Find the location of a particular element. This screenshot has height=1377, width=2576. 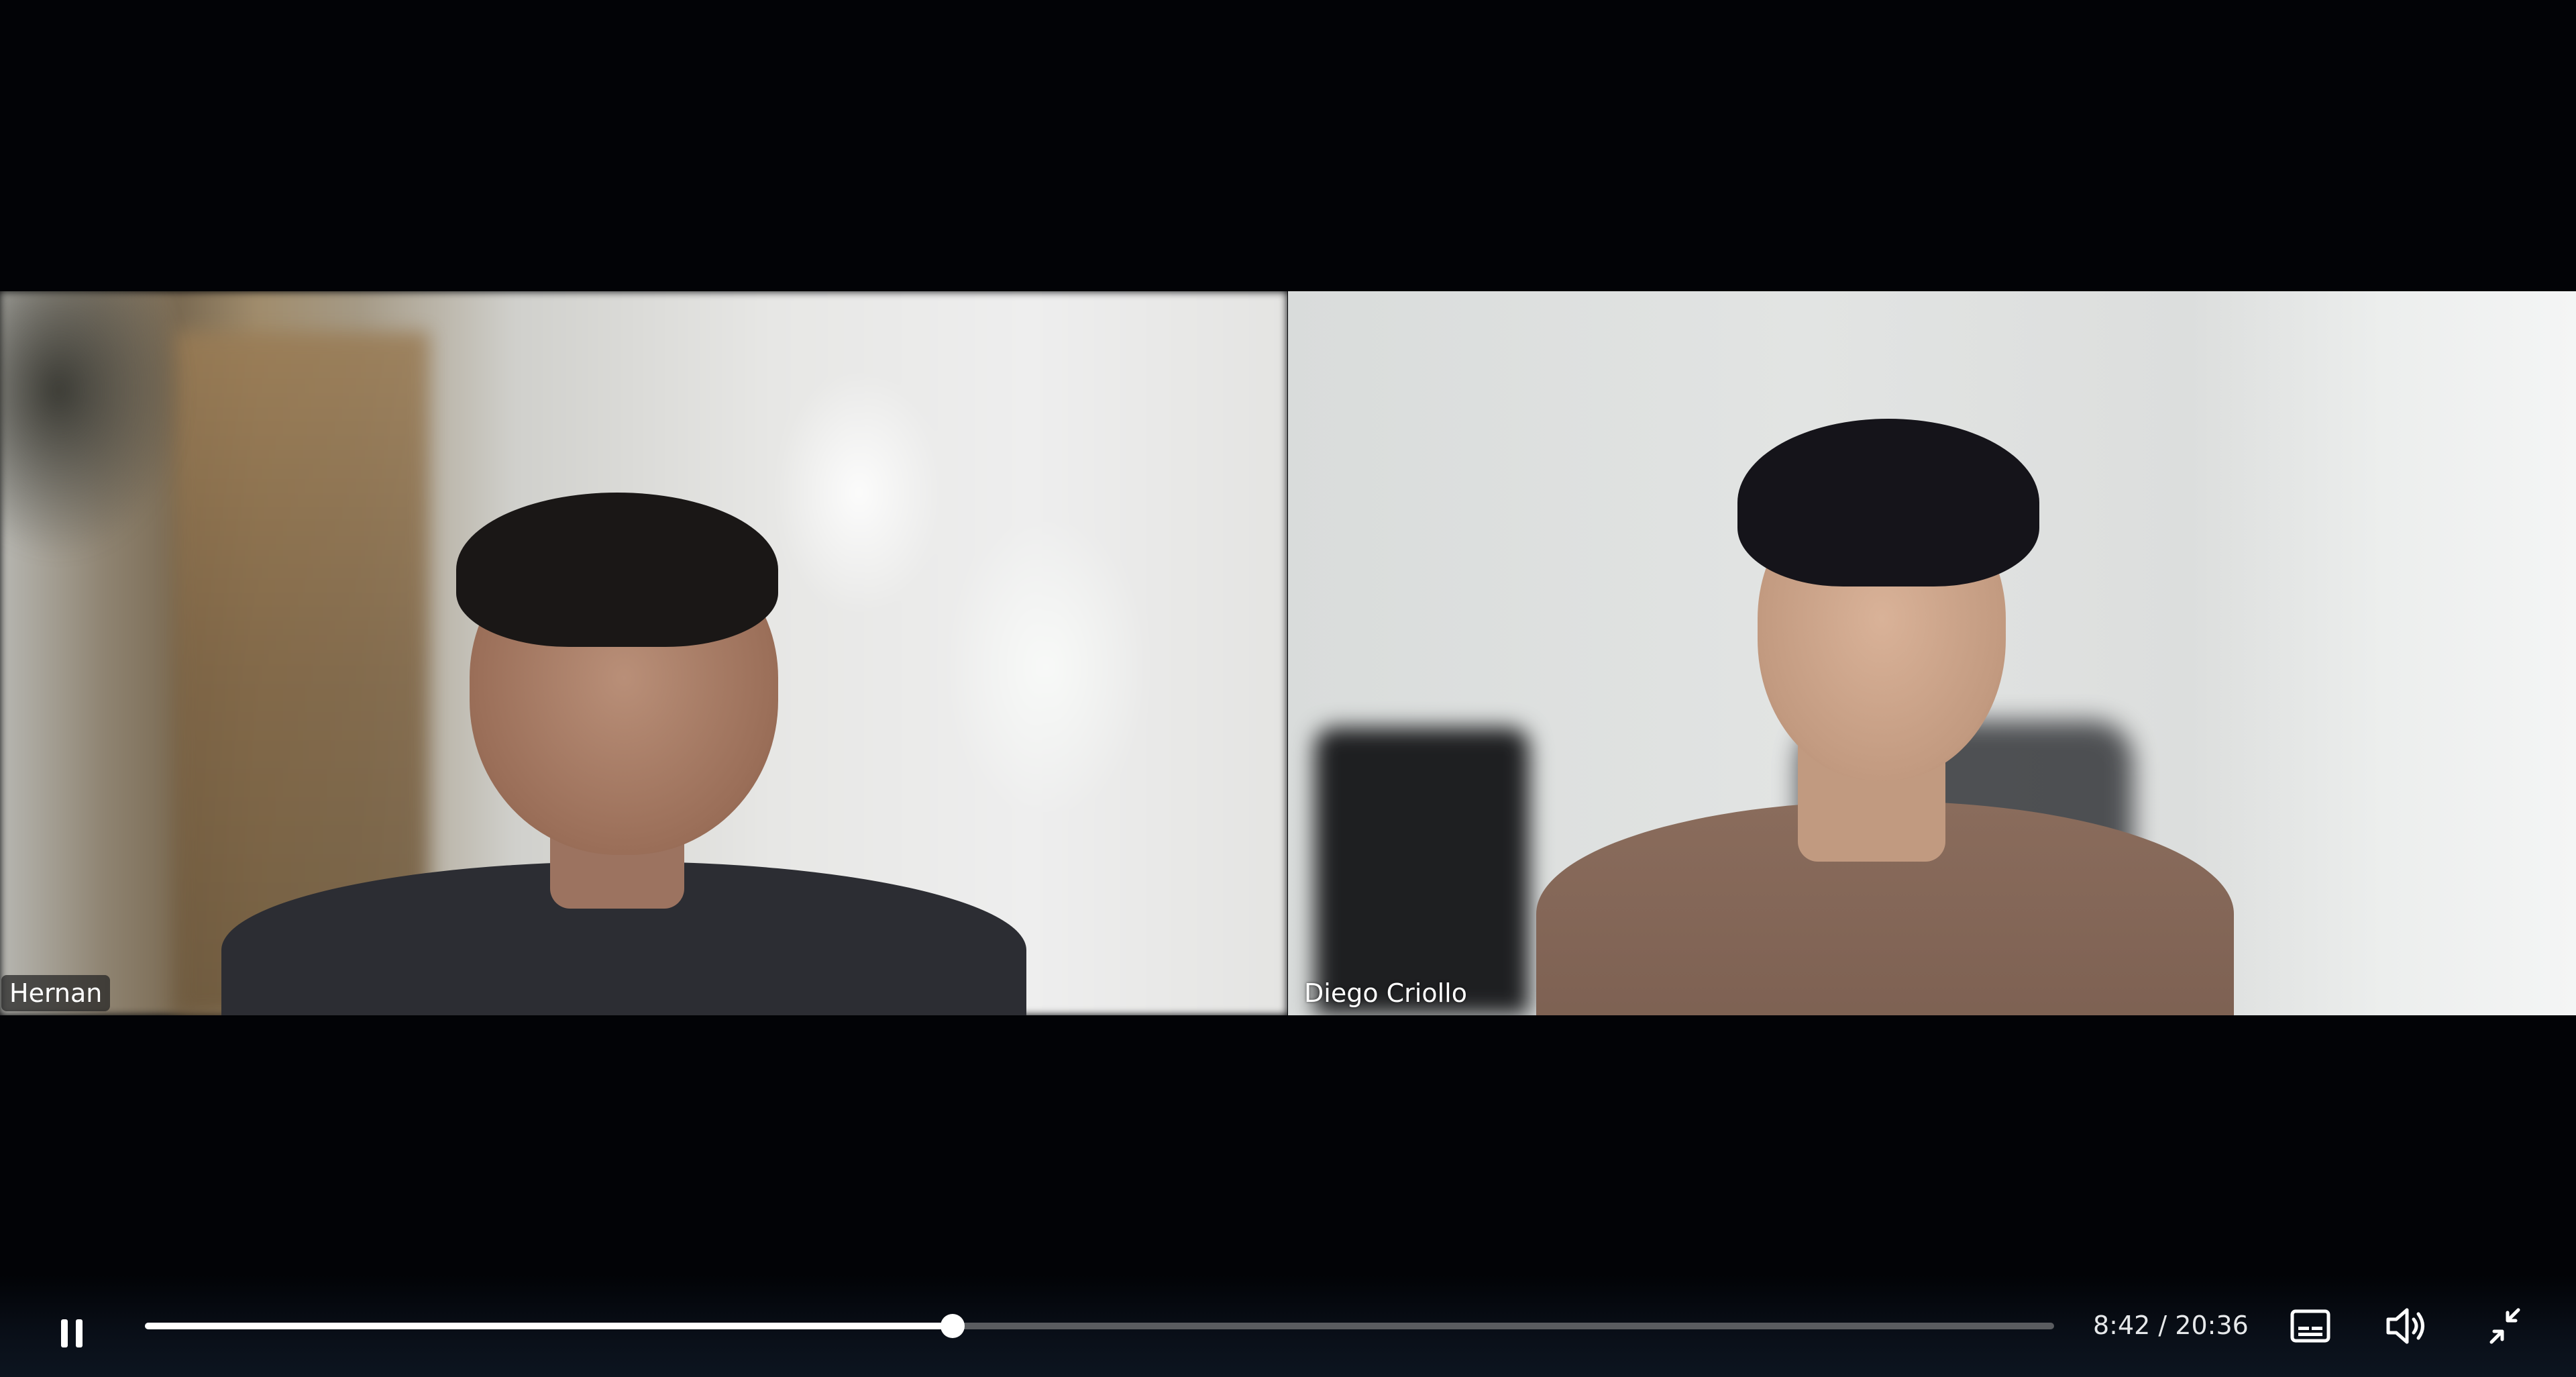

exit-fullscreen-icon is located at coordinates (2504, 1326).